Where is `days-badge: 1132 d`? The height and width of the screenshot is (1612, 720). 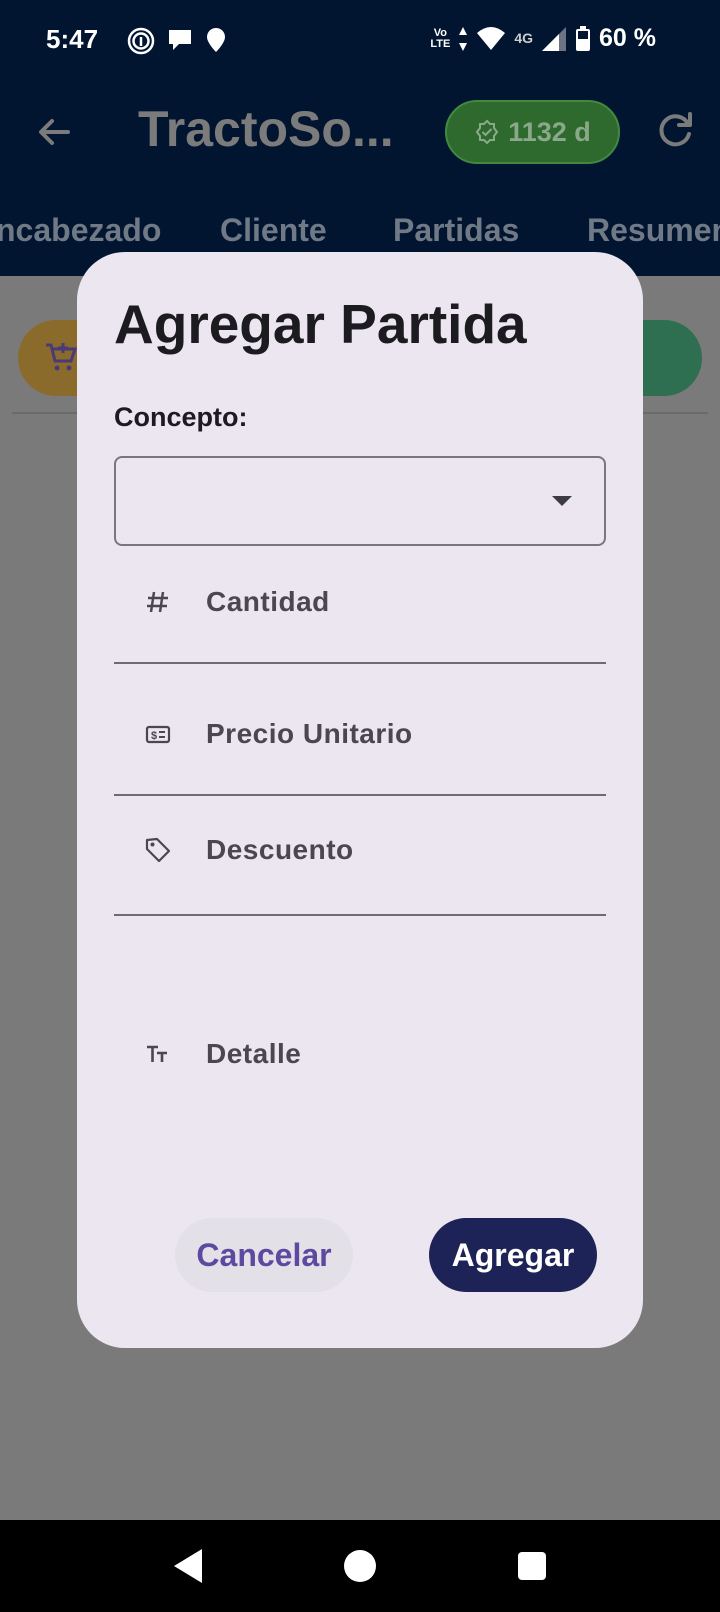
days-badge: 1132 d is located at coordinates (532, 132).